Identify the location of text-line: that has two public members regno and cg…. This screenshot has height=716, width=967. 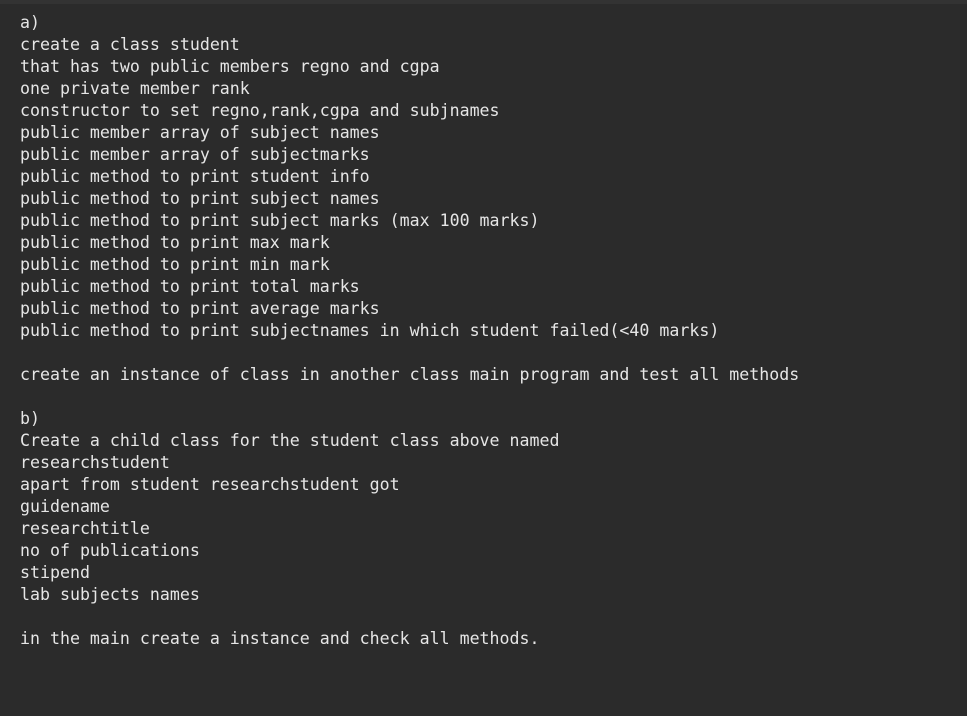
(230, 66).